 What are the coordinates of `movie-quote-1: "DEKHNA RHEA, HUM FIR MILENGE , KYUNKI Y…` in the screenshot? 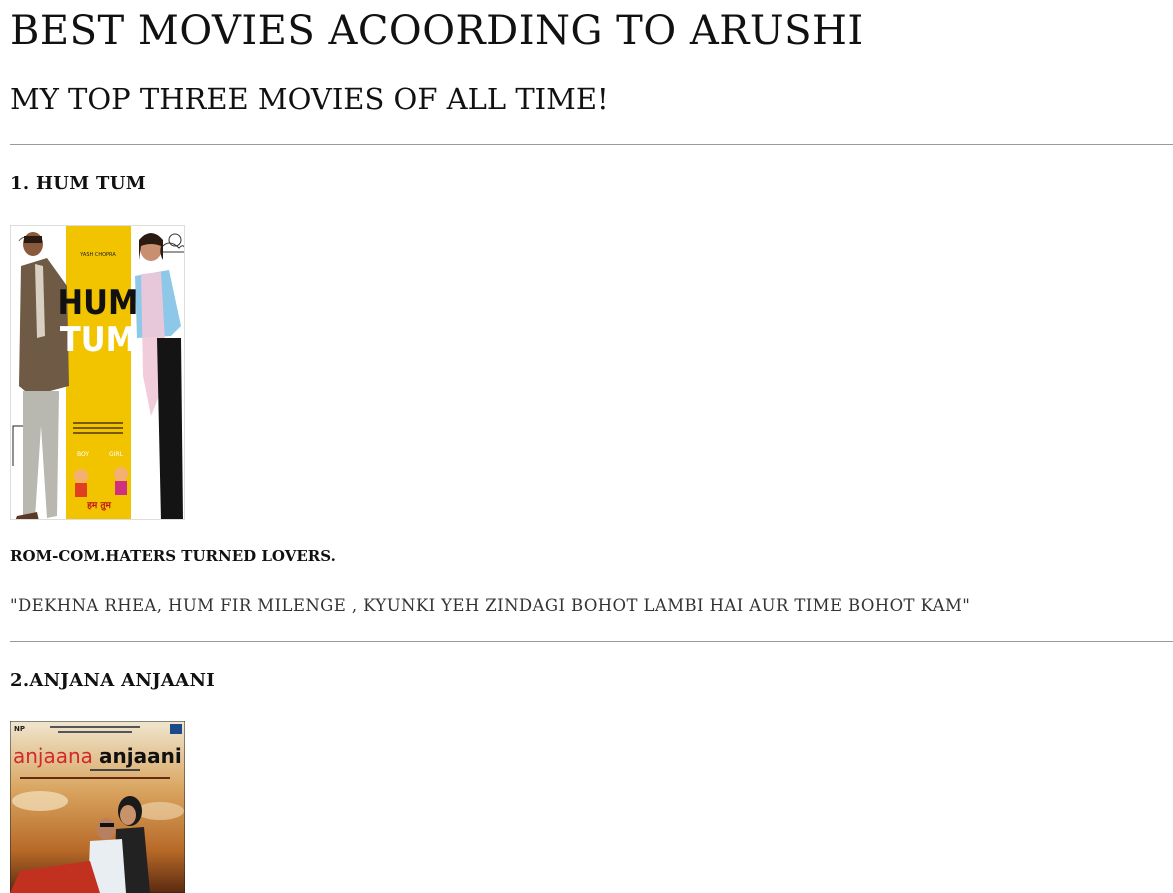 It's located at (490, 605).